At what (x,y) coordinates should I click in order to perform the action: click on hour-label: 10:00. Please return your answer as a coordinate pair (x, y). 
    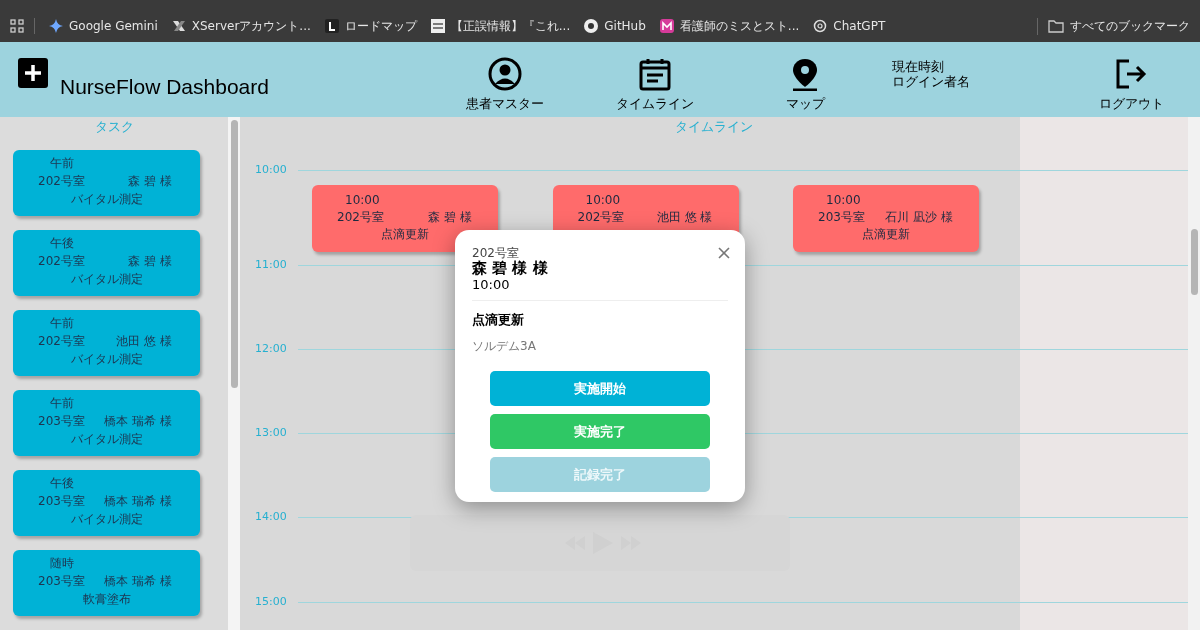
    Looking at the image, I should click on (271, 169).